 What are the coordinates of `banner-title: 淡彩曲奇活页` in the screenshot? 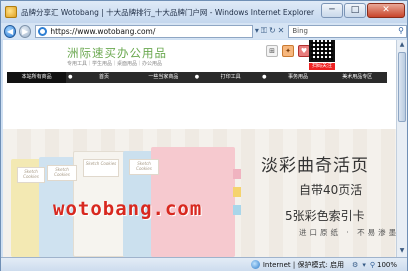 It's located at (315, 166).